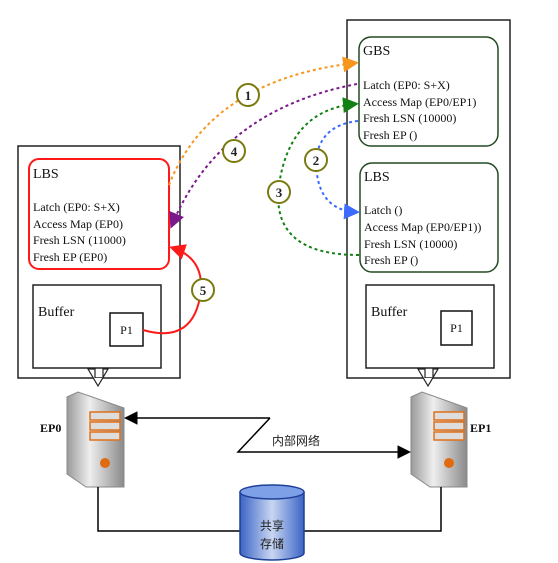 Image resolution: width=558 pixels, height=563 pixels. What do you see at coordinates (390, 135) in the screenshot?
I see `gbs-fresh-ep: Fresh EP ()` at bounding box center [390, 135].